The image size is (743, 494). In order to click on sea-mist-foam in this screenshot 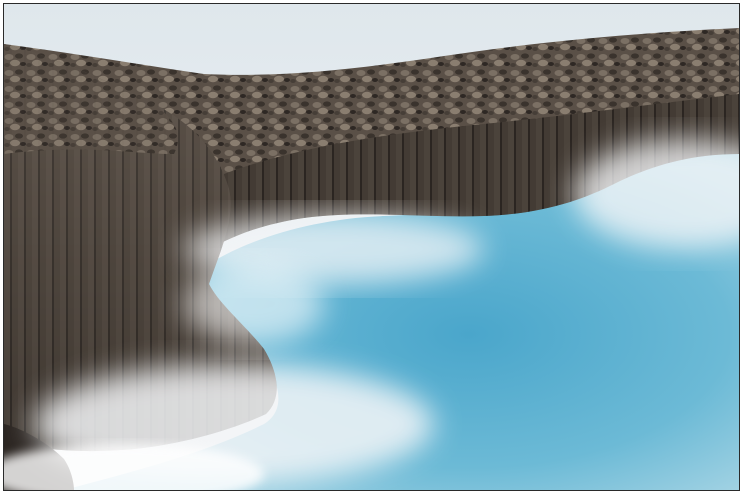, I will do `click(254, 304)`.